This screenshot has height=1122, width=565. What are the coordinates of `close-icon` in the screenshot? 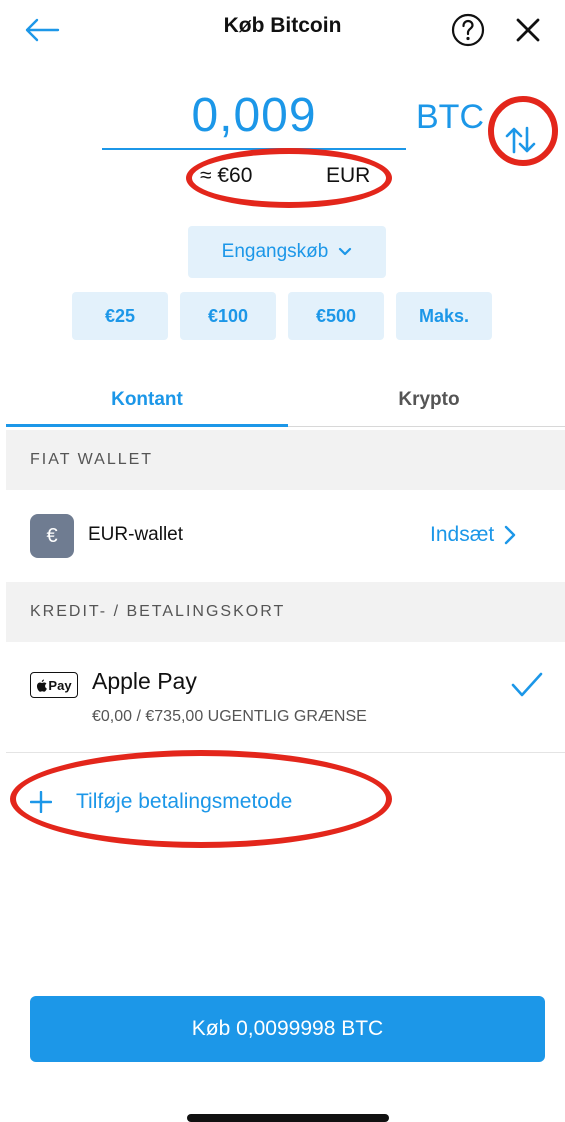 It's located at (528, 30).